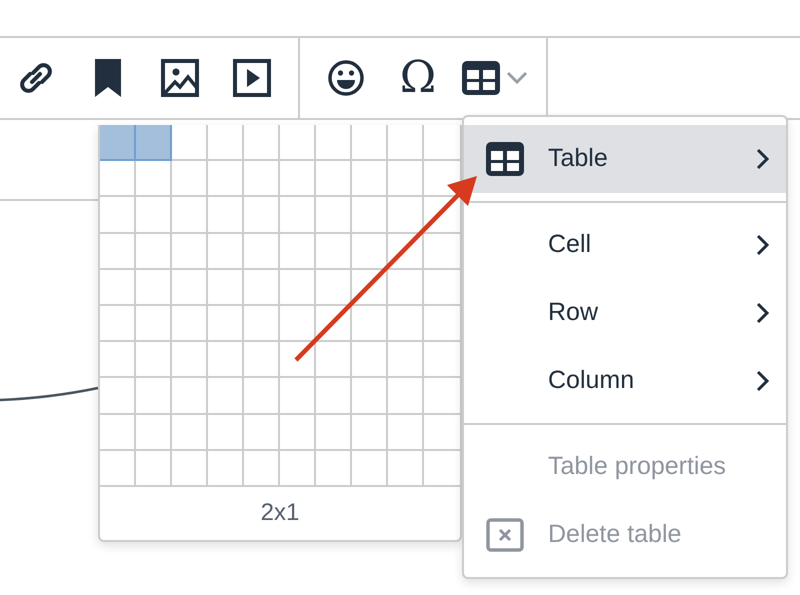  Describe the element at coordinates (625, 159) in the screenshot. I see `menu-item: Table` at that location.